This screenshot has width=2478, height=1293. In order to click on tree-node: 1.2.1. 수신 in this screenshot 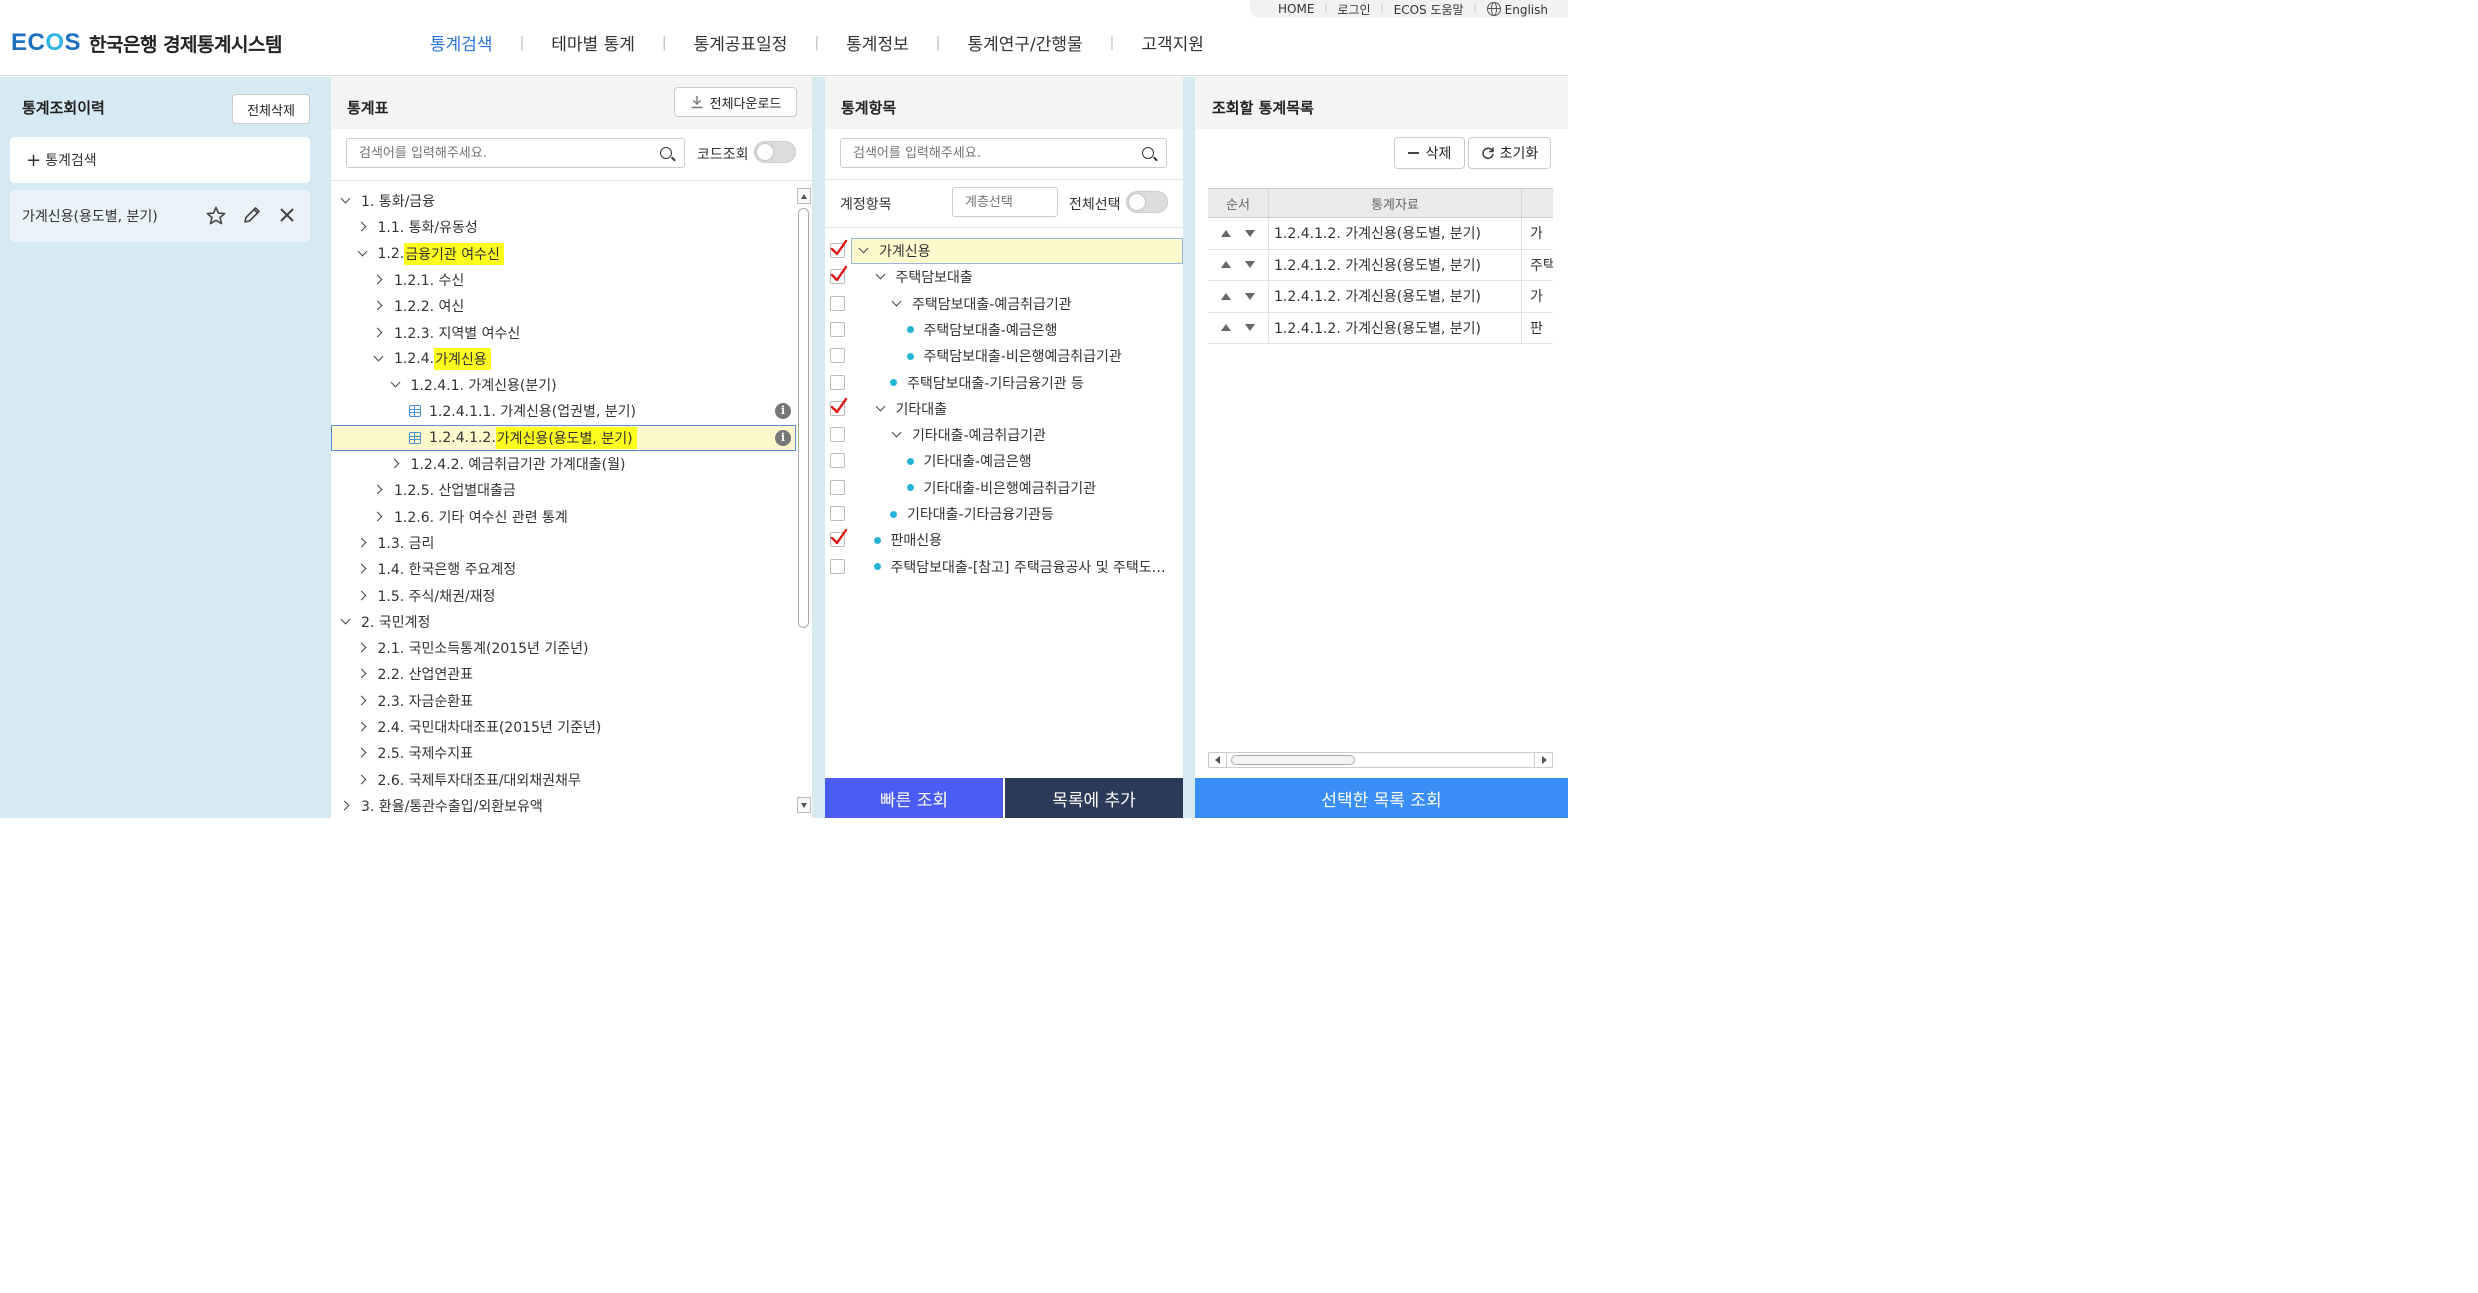, I will do `click(418, 280)`.